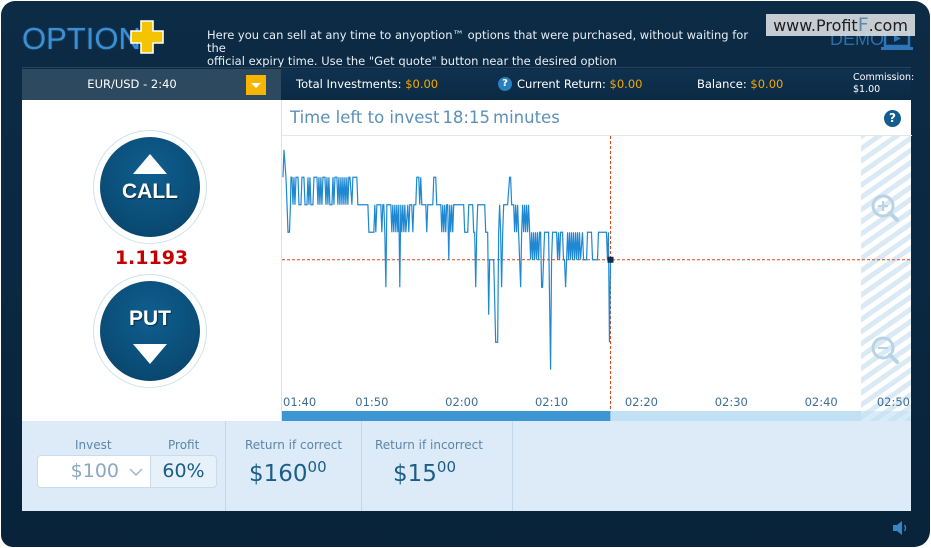  What do you see at coordinates (886, 416) in the screenshot?
I see `progress-closed-zone` at bounding box center [886, 416].